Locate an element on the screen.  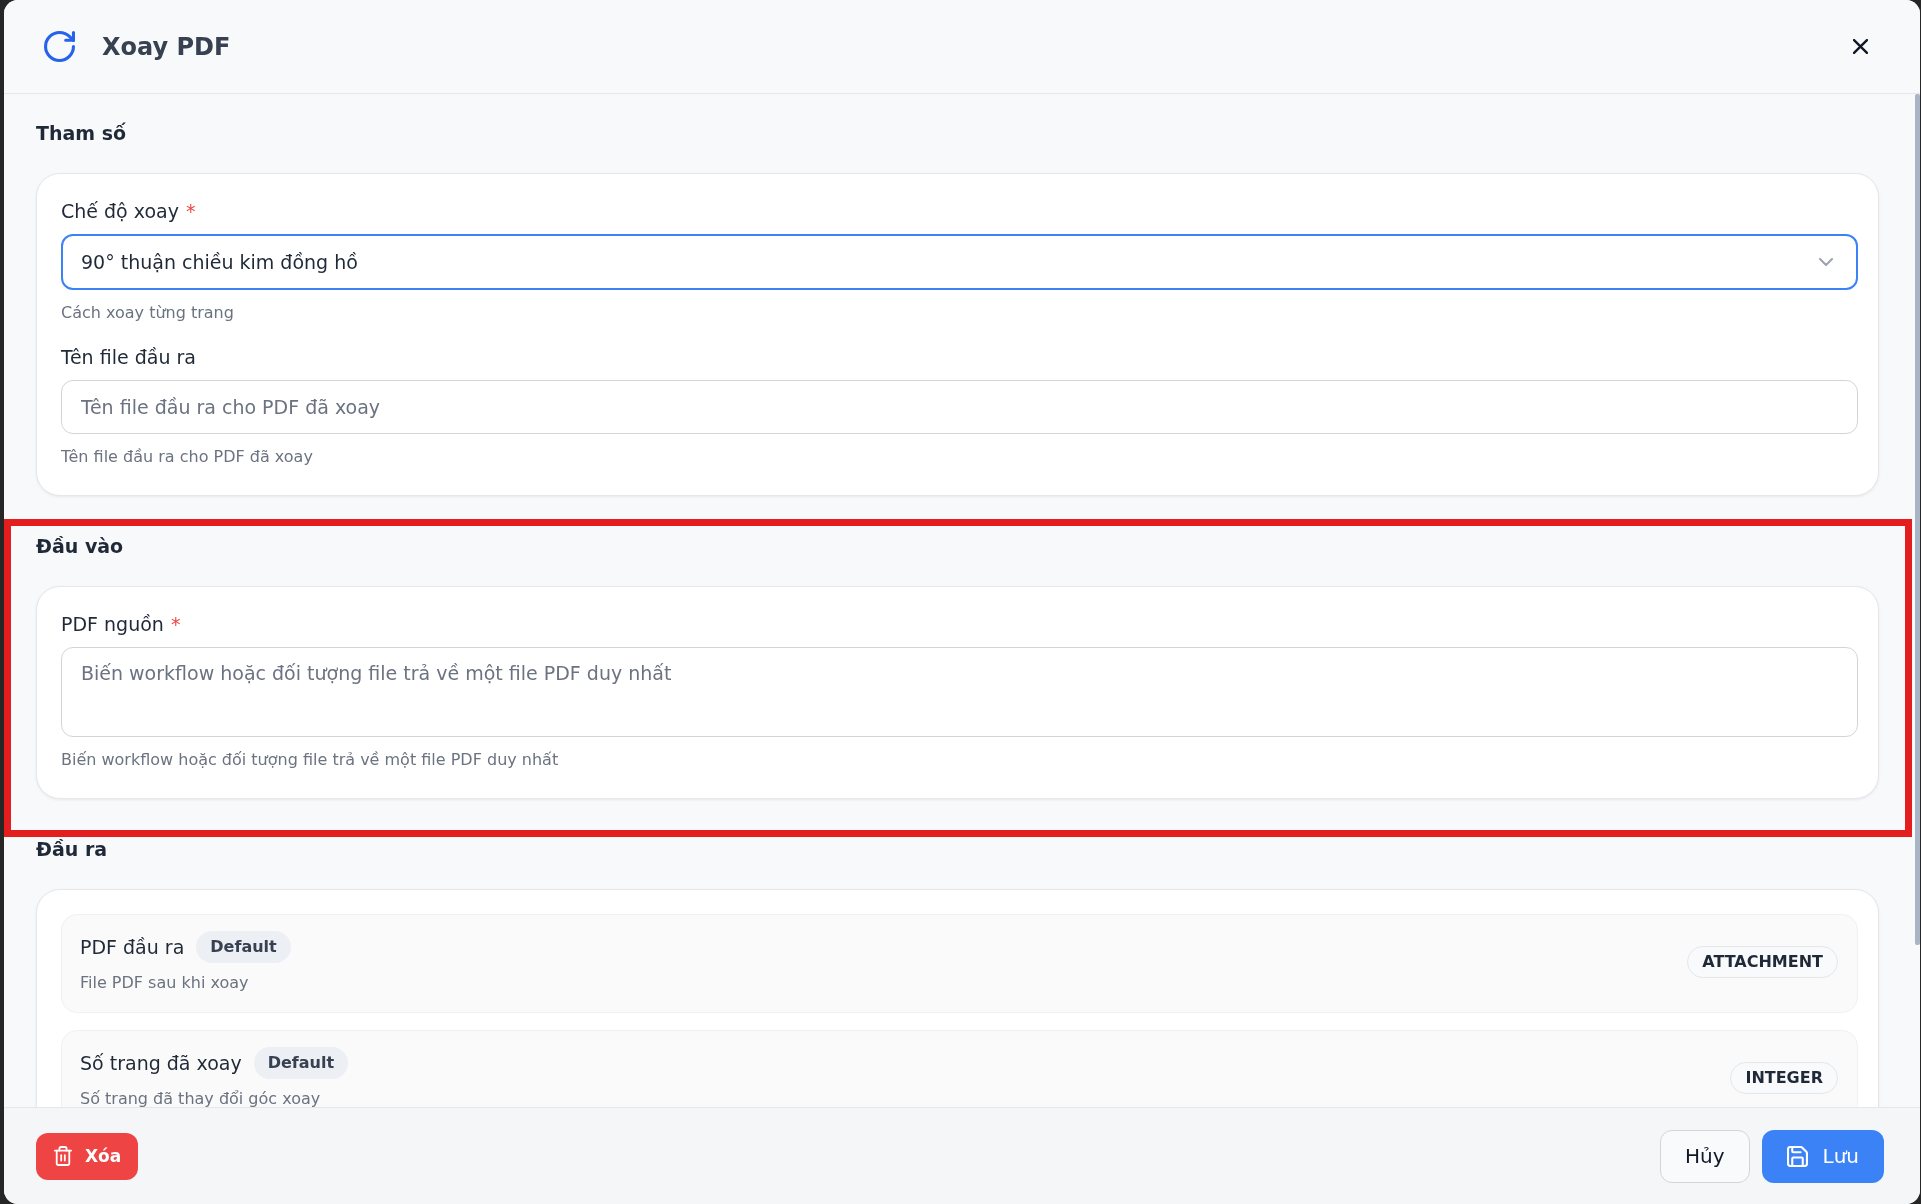
delete-button: Xóa is located at coordinates (87, 1156).